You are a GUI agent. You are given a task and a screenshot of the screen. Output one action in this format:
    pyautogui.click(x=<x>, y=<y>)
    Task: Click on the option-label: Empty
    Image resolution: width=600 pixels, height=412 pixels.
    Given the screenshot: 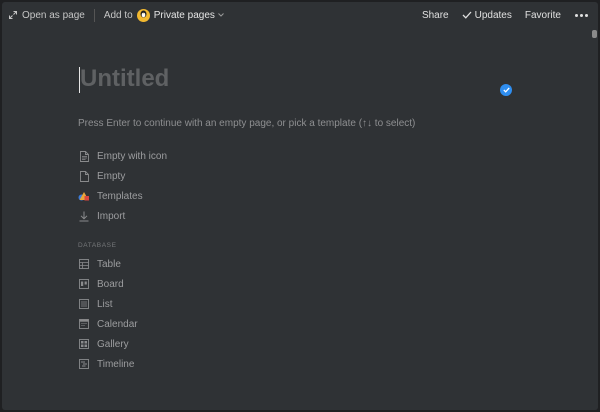 What is the action you would take?
    pyautogui.click(x=111, y=176)
    